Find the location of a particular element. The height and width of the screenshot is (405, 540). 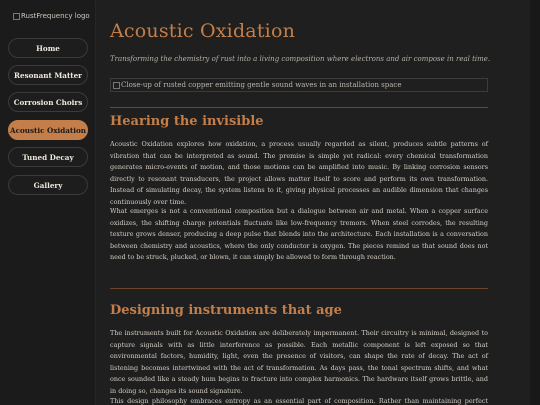

section-heading: Hearing the invisible is located at coordinates (187, 121).